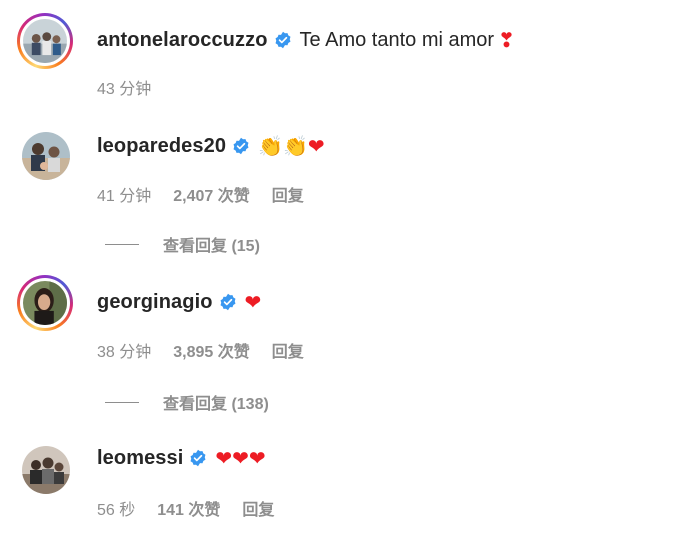 This screenshot has height=538, width=682. I want to click on comment-text: Te Amo tanto mi amor, so click(397, 39).